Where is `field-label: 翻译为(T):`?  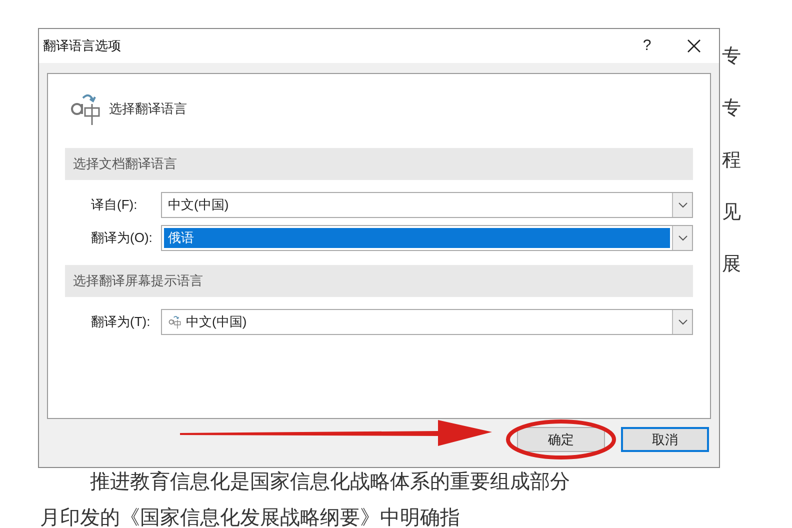
field-label: 翻译为(T): is located at coordinates (121, 322).